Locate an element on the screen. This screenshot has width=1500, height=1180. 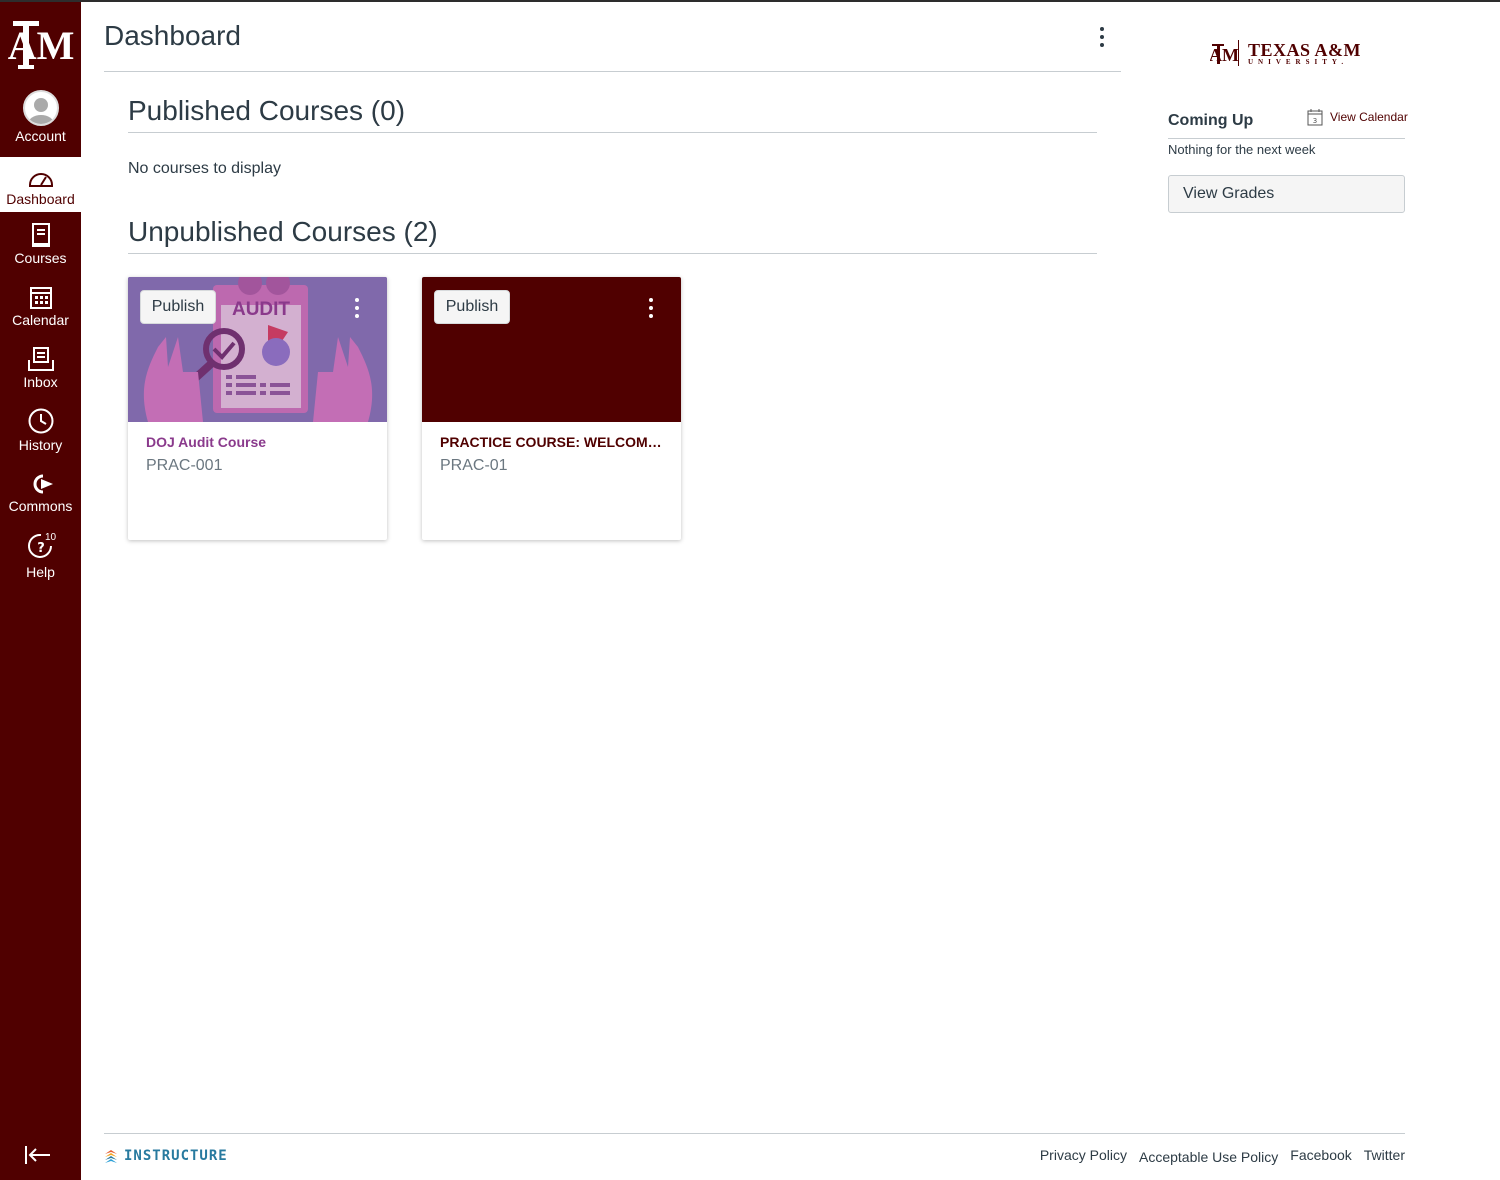
course-code: PRAC-001 is located at coordinates (184, 465).